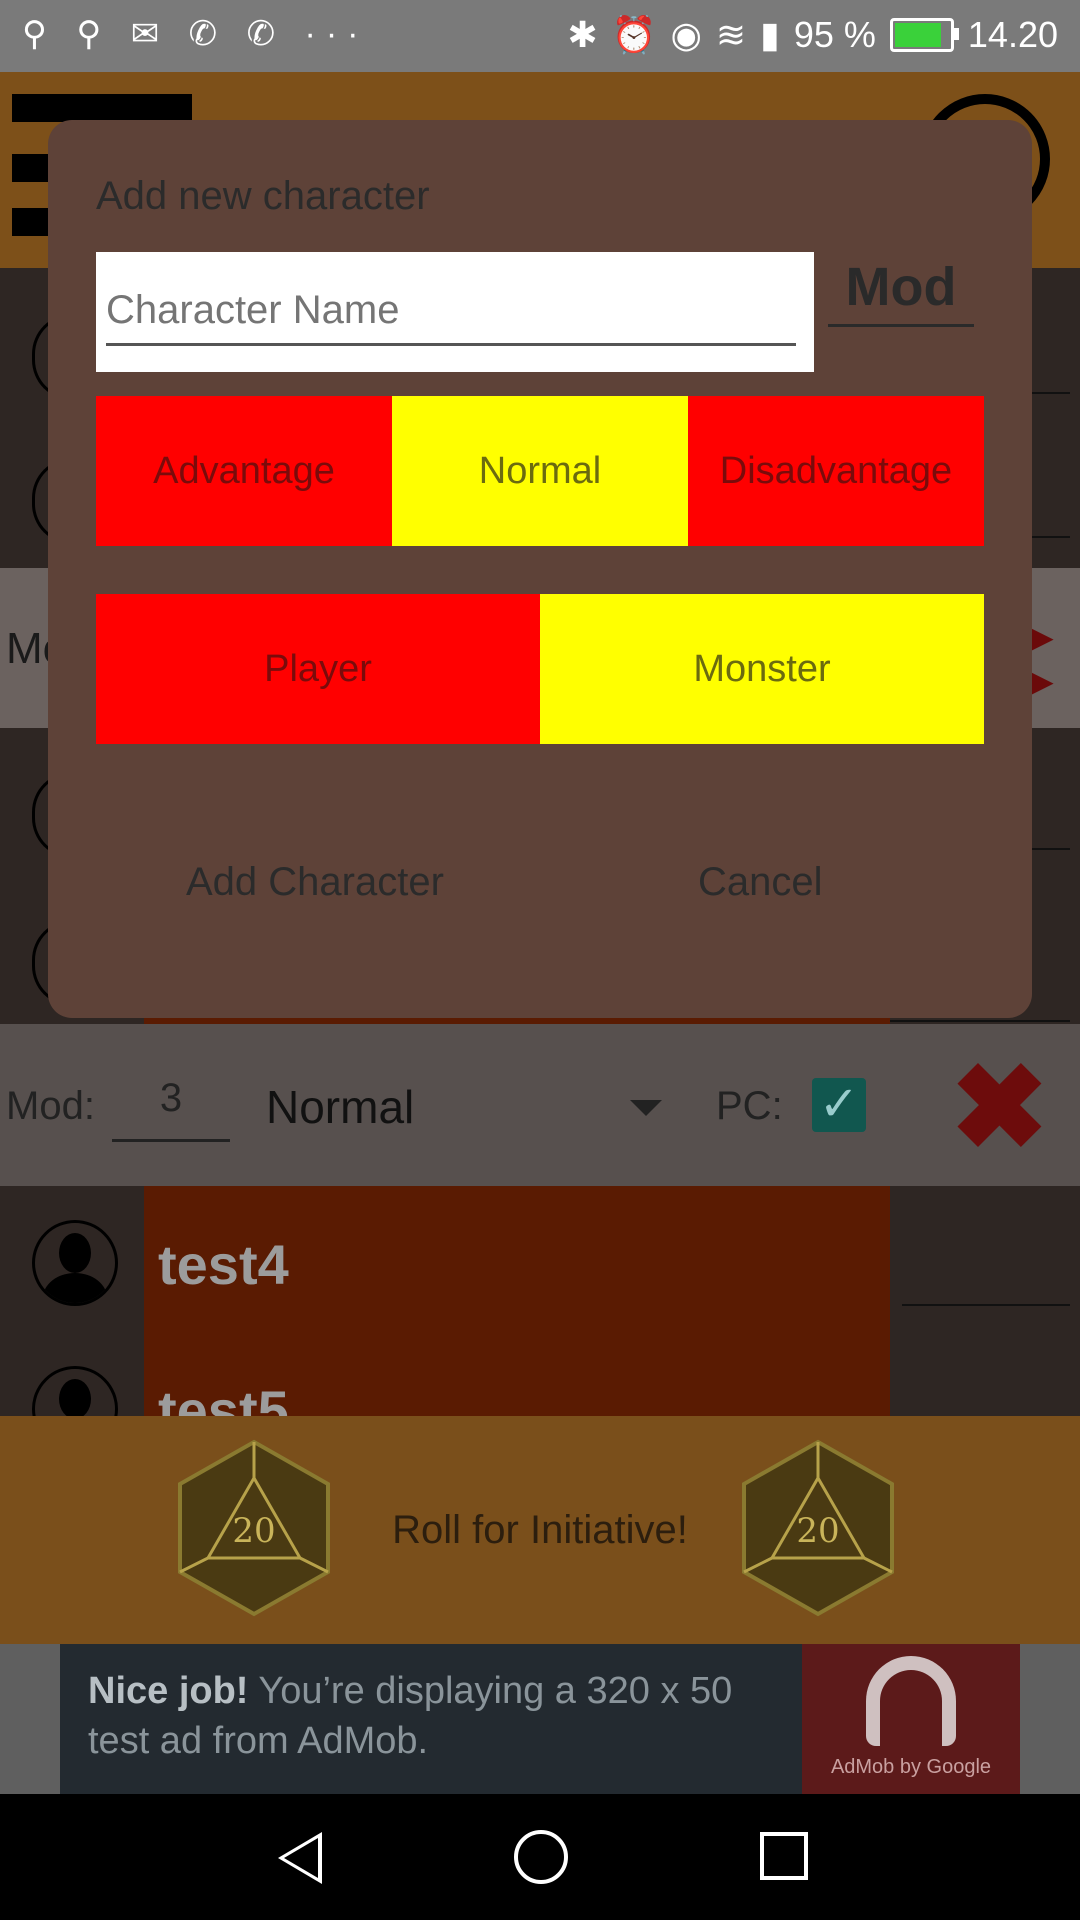 This screenshot has width=1080, height=1920. What do you see at coordinates (1012, 34) in the screenshot?
I see `clock: 14.20` at bounding box center [1012, 34].